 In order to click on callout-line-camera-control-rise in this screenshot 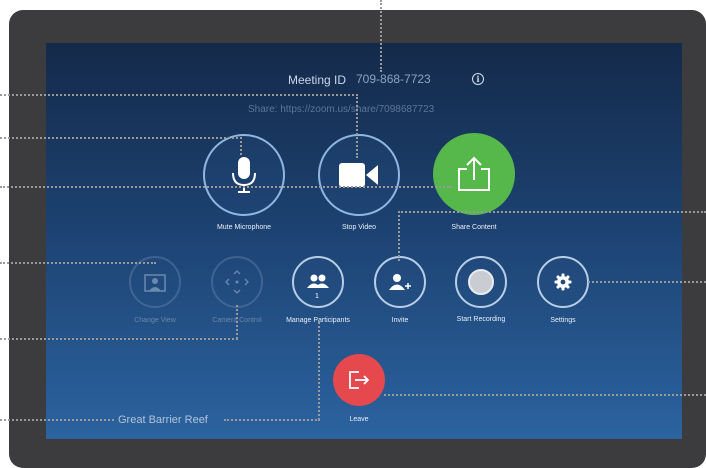, I will do `click(237, 322)`.